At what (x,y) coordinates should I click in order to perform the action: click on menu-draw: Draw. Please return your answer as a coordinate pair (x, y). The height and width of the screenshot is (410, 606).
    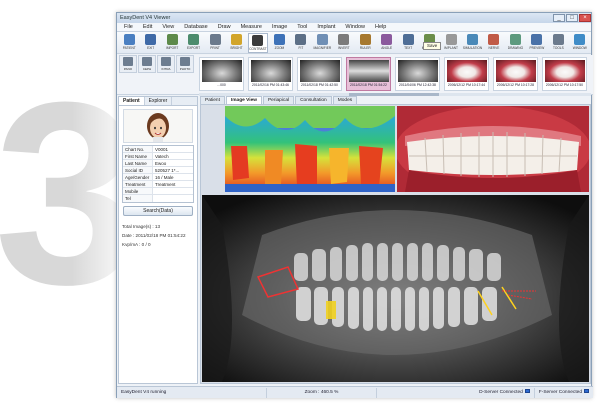
    Looking at the image, I should click on (224, 27).